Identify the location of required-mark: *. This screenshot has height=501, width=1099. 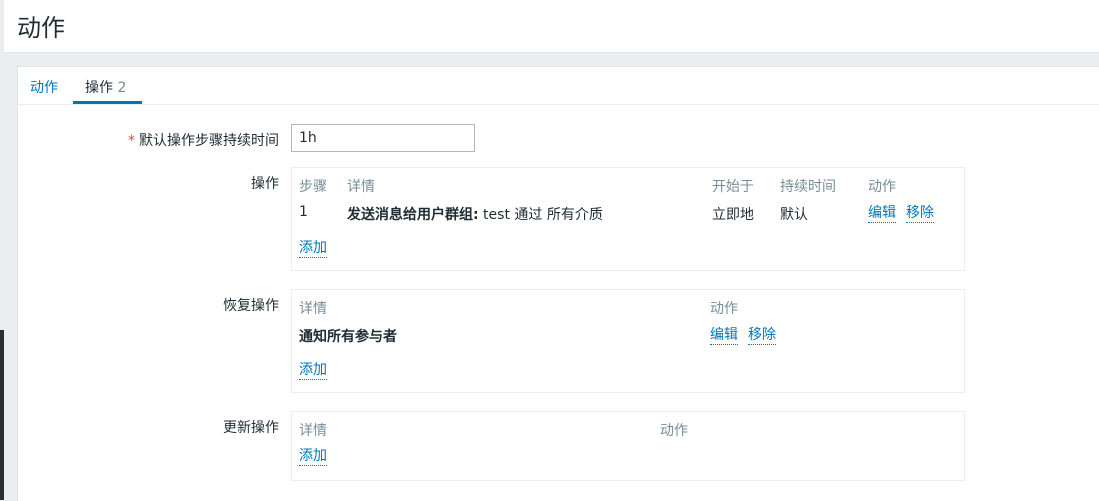
(131, 141).